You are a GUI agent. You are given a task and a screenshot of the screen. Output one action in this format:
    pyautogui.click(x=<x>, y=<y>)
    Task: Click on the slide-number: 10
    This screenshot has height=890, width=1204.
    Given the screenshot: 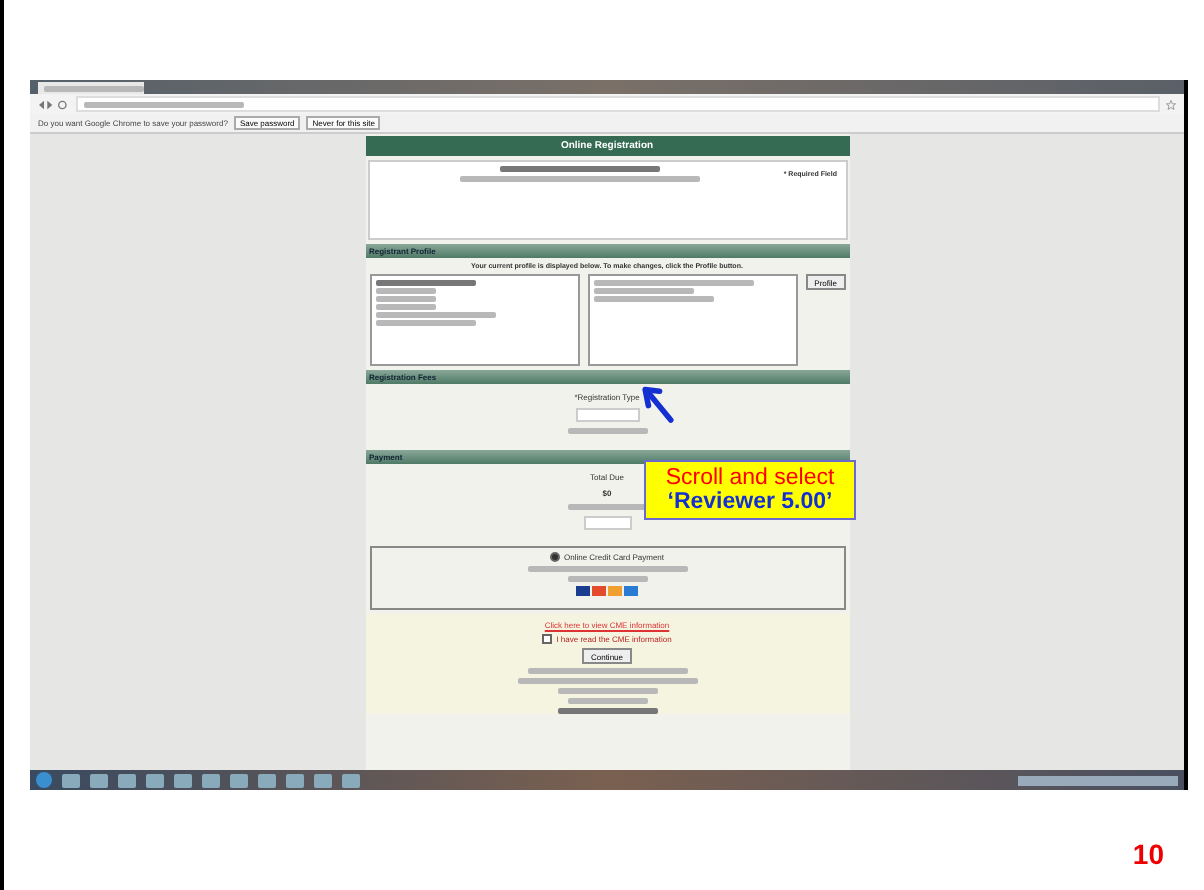 What is the action you would take?
    pyautogui.click(x=1148, y=854)
    